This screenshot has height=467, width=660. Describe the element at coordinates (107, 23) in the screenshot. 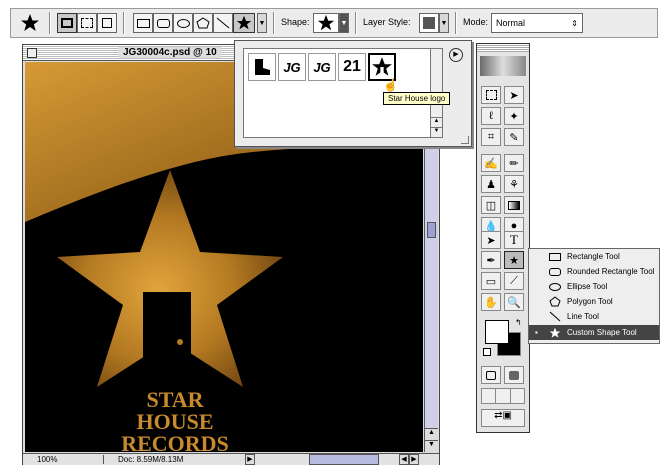

I see `fill-pixels-icon` at that location.